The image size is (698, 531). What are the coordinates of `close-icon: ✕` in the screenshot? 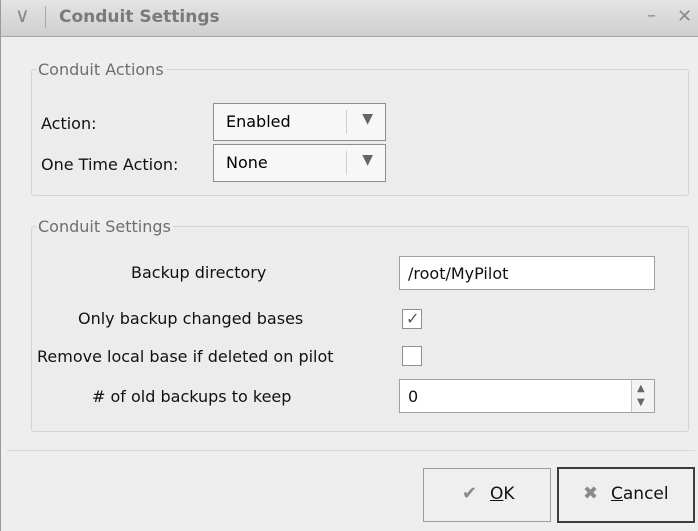 It's located at (684, 16).